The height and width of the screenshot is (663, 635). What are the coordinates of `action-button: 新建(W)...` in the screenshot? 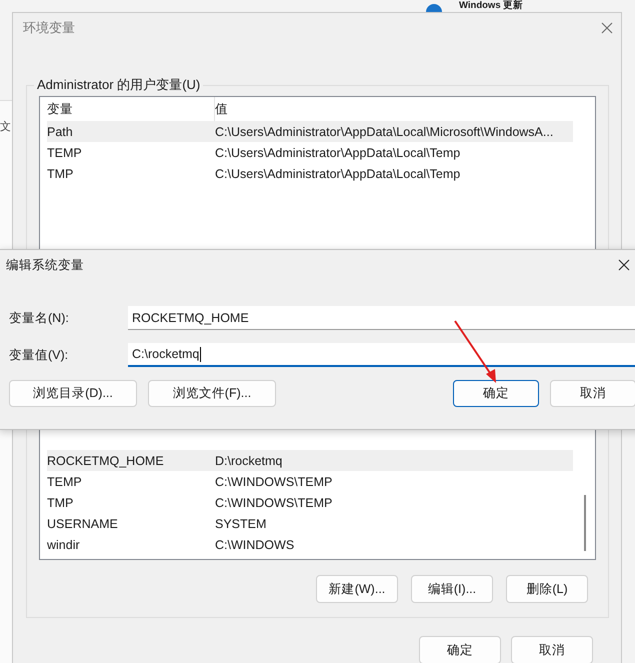 It's located at (357, 589).